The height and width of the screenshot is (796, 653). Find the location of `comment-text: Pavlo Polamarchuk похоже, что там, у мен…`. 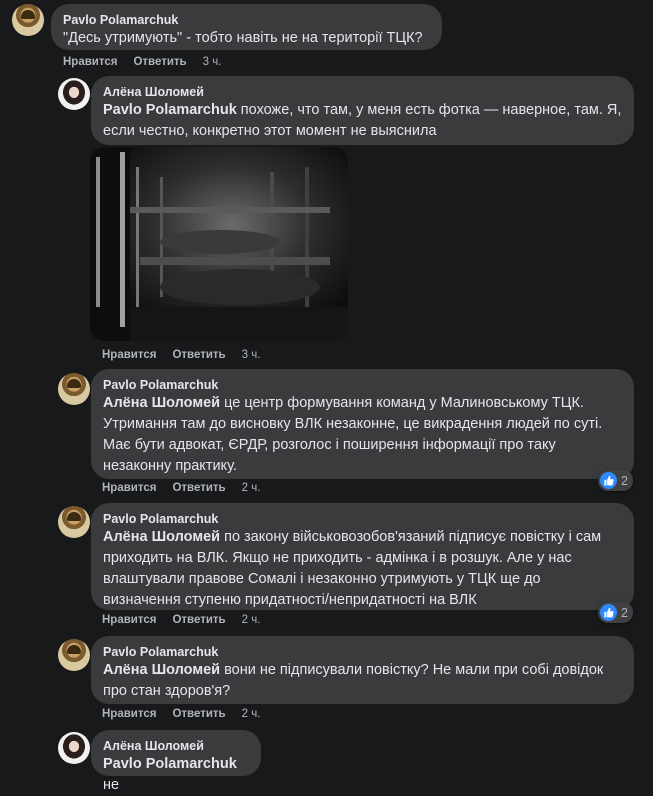

comment-text: Pavlo Polamarchuk похоже, что там, у мен… is located at coordinates (362, 121).